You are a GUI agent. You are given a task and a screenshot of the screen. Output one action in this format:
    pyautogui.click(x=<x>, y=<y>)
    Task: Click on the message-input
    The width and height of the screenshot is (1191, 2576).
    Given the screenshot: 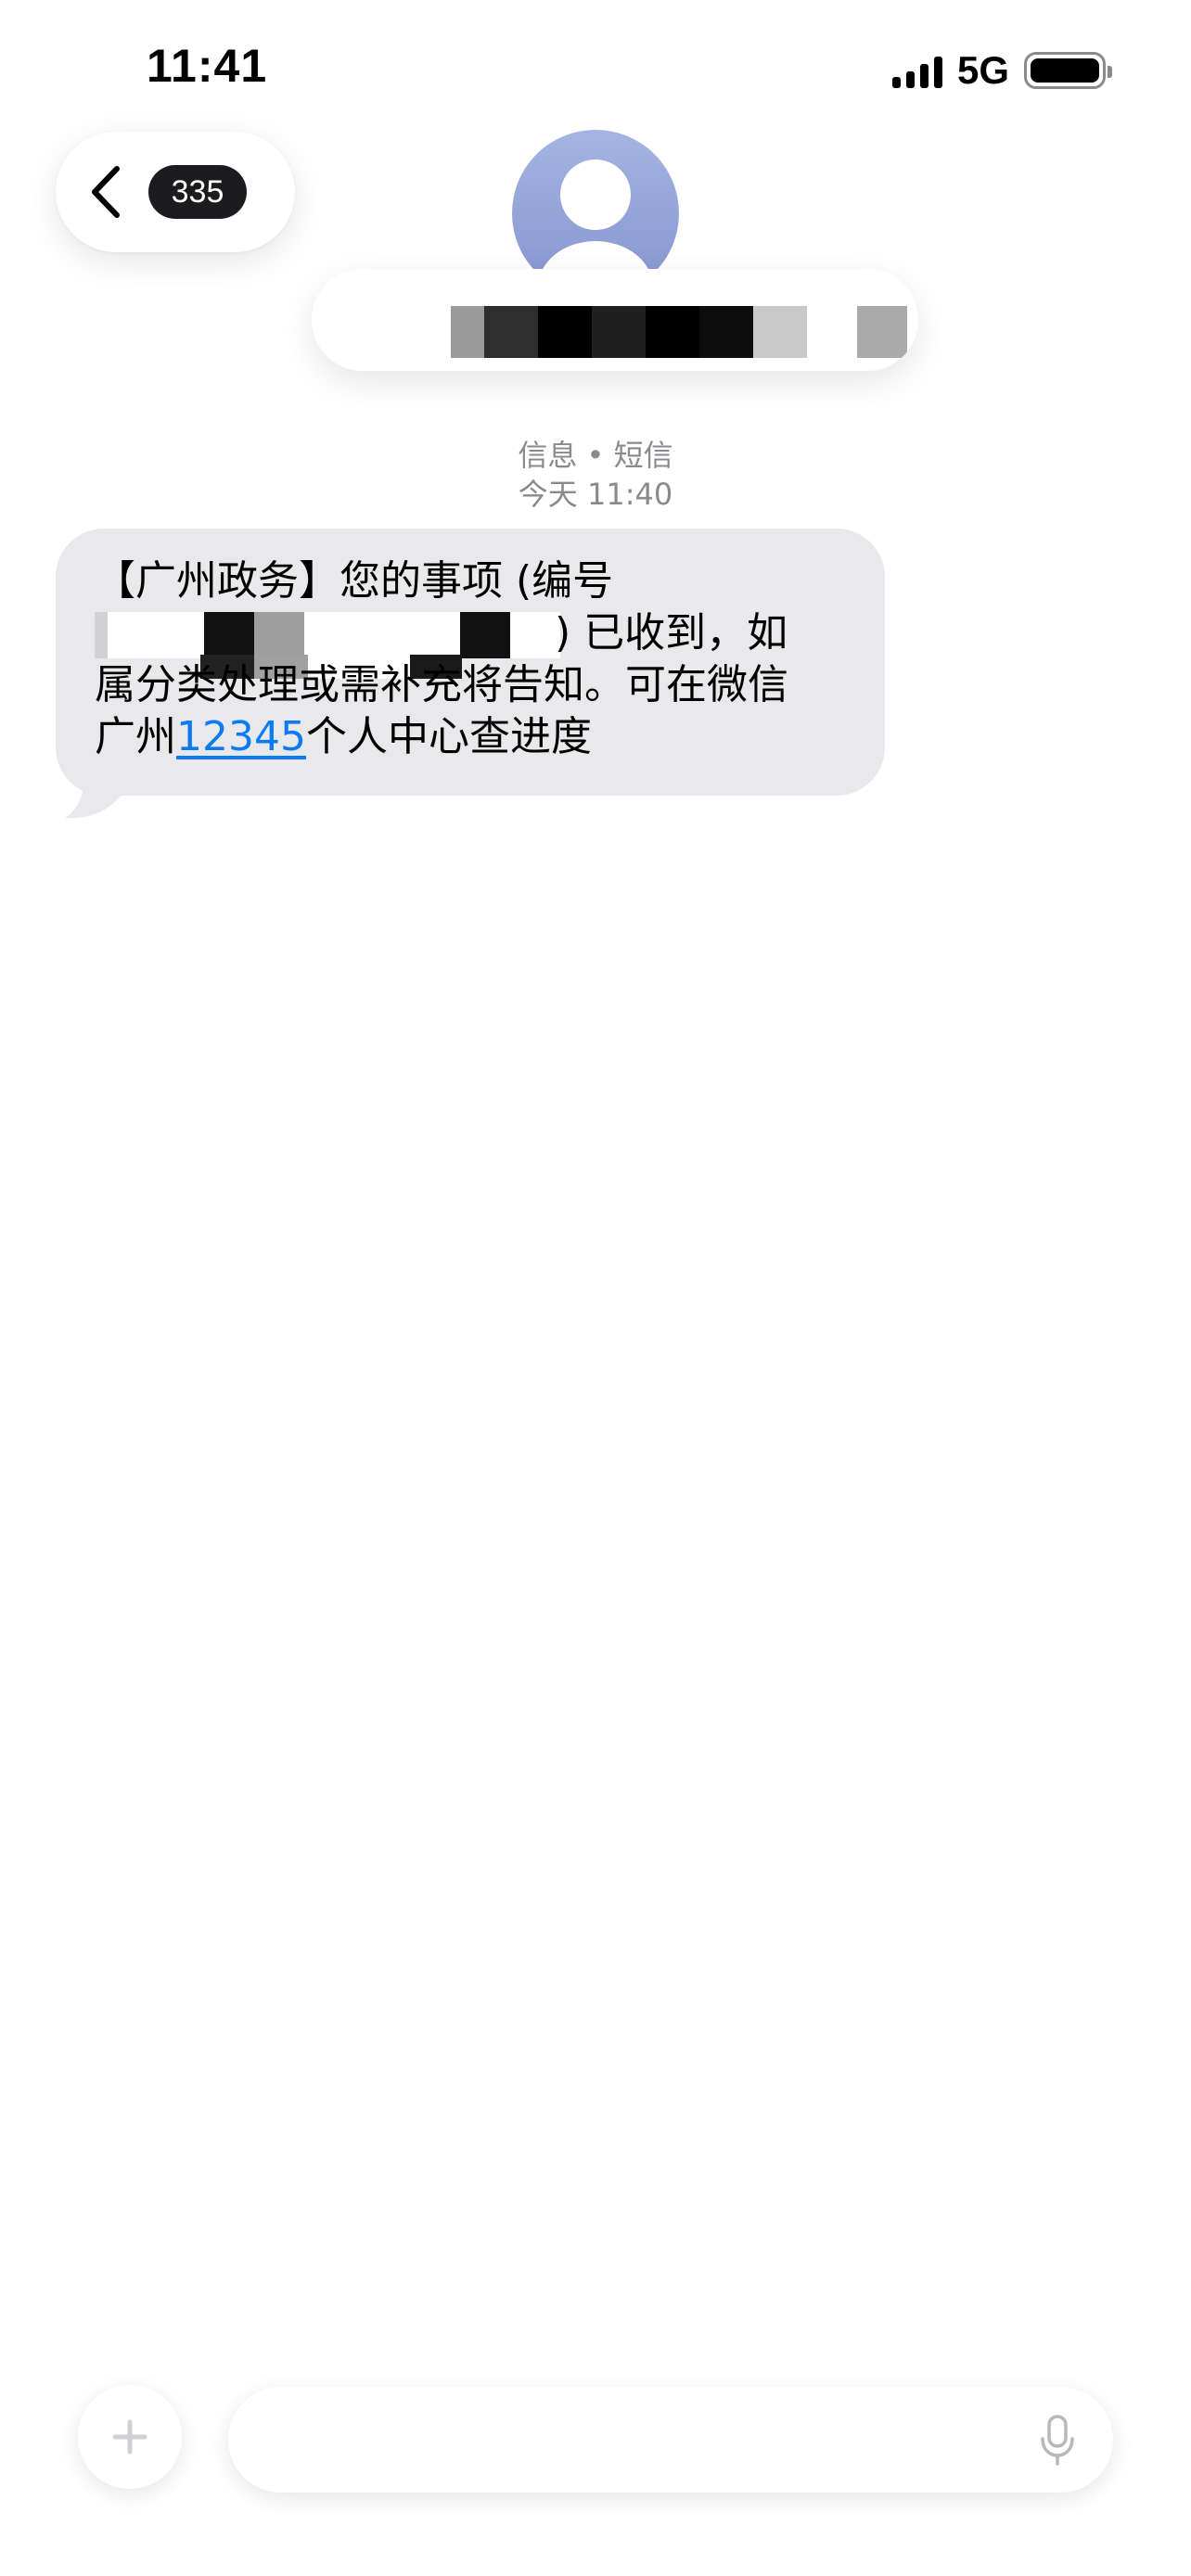 What is the action you would take?
    pyautogui.click(x=670, y=2440)
    